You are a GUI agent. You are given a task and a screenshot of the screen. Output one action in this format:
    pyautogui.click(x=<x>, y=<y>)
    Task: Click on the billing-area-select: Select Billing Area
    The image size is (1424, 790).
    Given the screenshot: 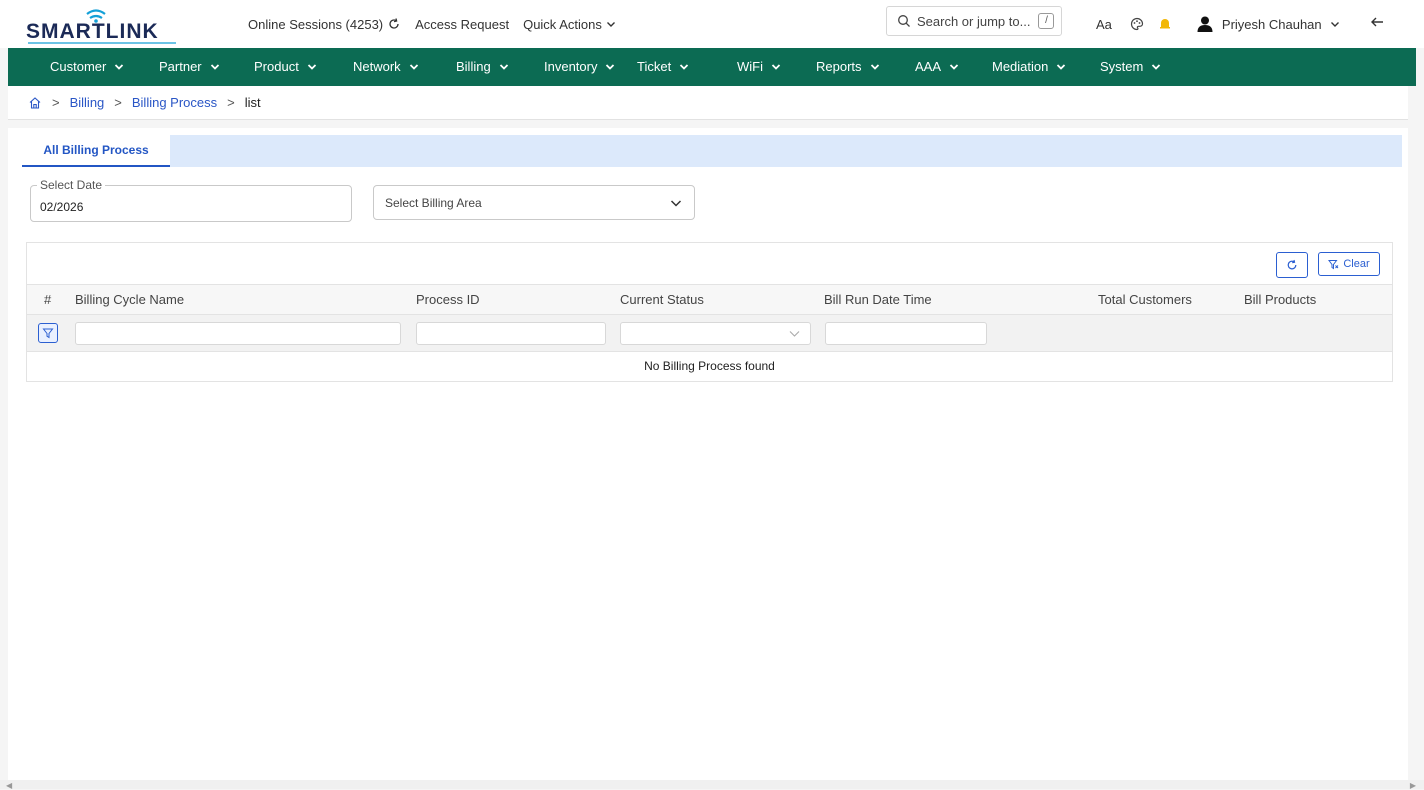 What is the action you would take?
    pyautogui.click(x=534, y=202)
    